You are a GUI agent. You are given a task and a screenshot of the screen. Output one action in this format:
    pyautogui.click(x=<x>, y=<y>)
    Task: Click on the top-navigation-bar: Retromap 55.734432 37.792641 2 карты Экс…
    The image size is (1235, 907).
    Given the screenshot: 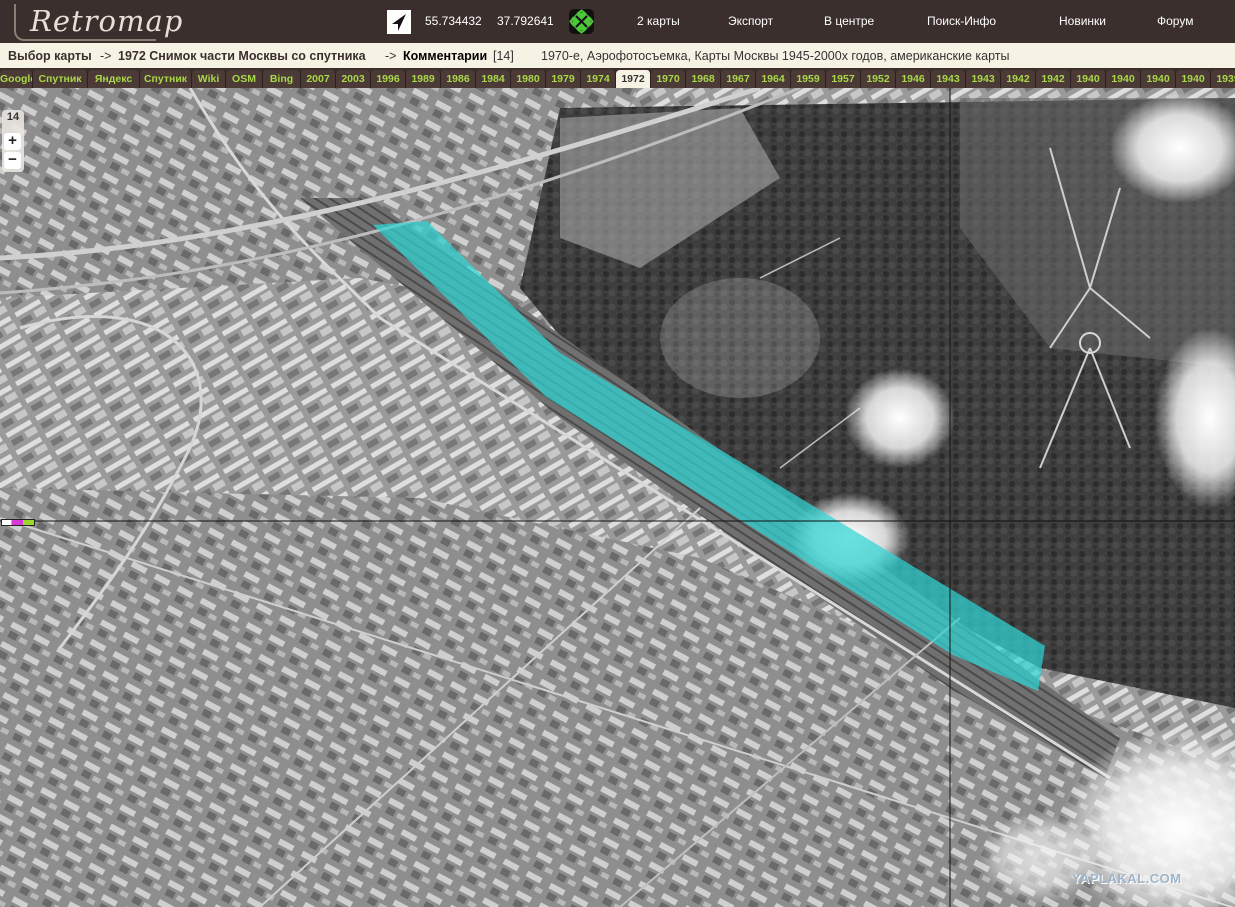 What is the action you would take?
    pyautogui.click(x=617, y=21)
    